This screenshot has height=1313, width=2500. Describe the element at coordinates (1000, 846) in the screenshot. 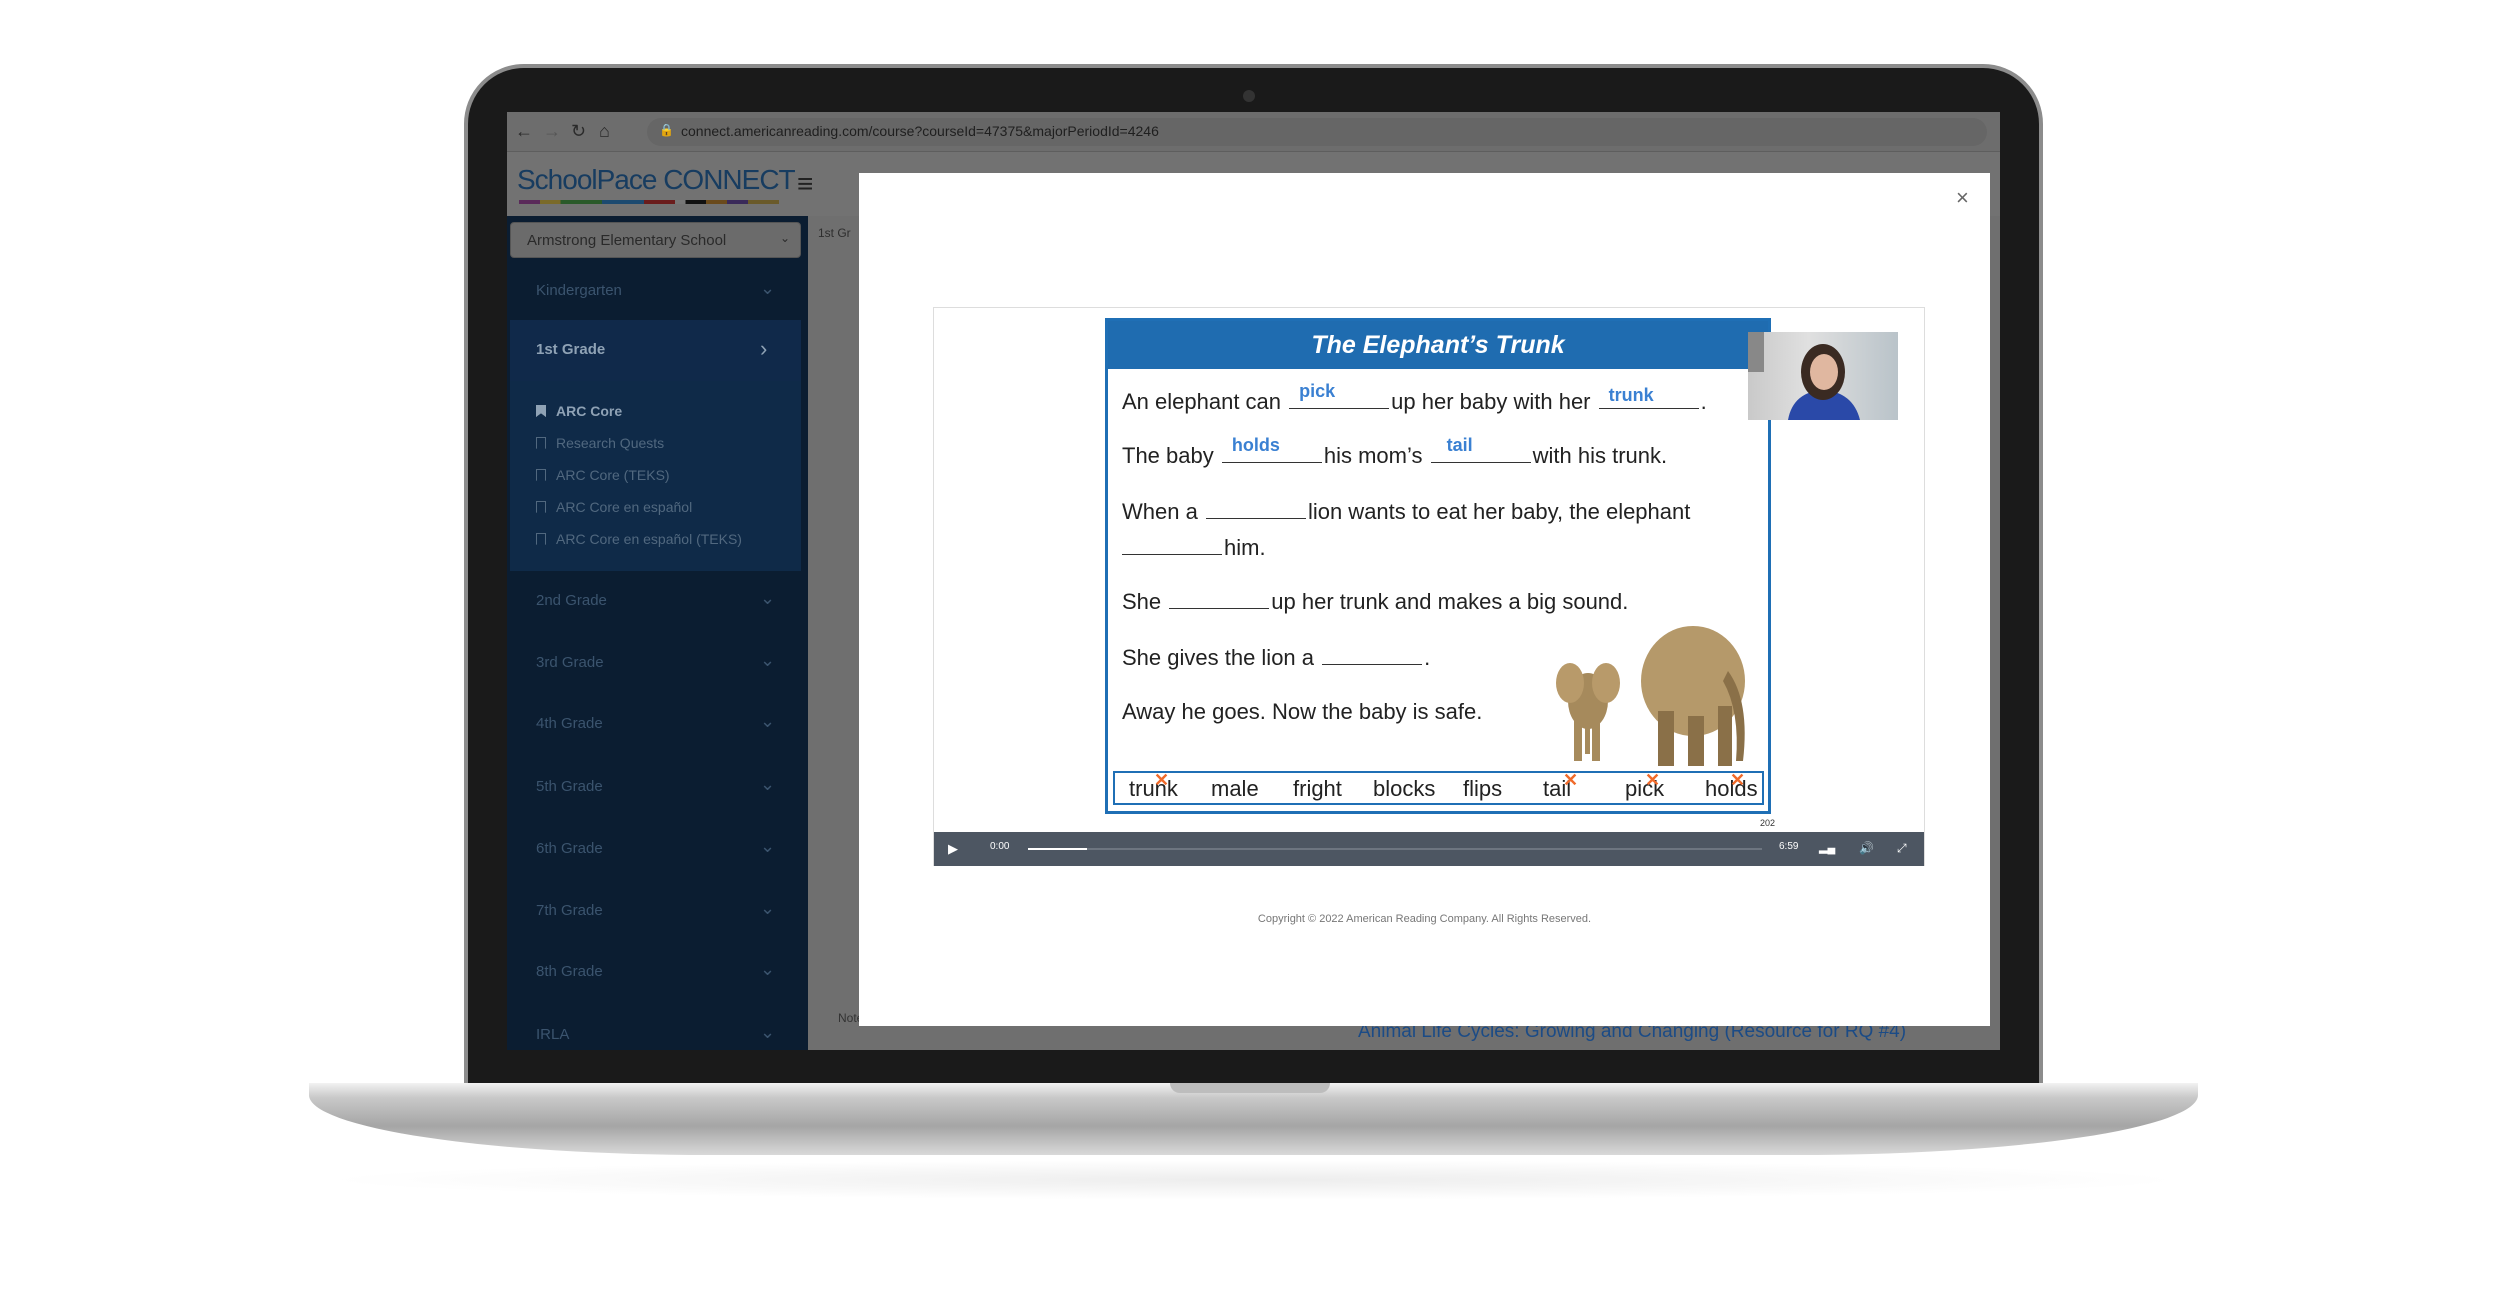

I see `current-time: 0:00` at that location.